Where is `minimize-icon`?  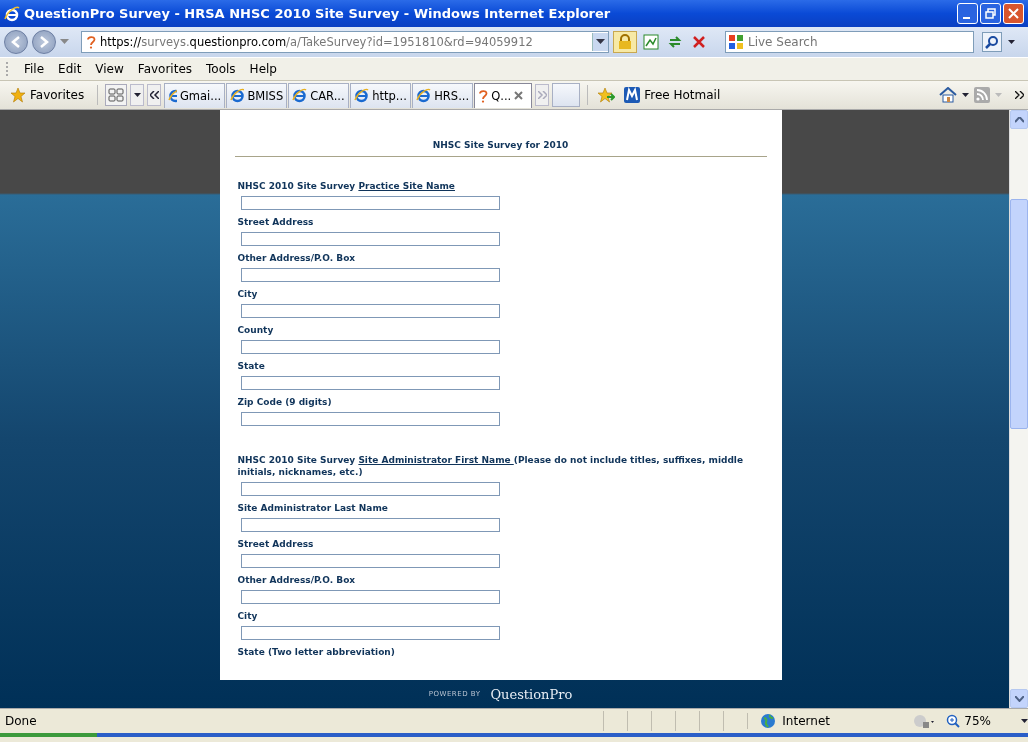
minimize-icon is located at coordinates (966, 17).